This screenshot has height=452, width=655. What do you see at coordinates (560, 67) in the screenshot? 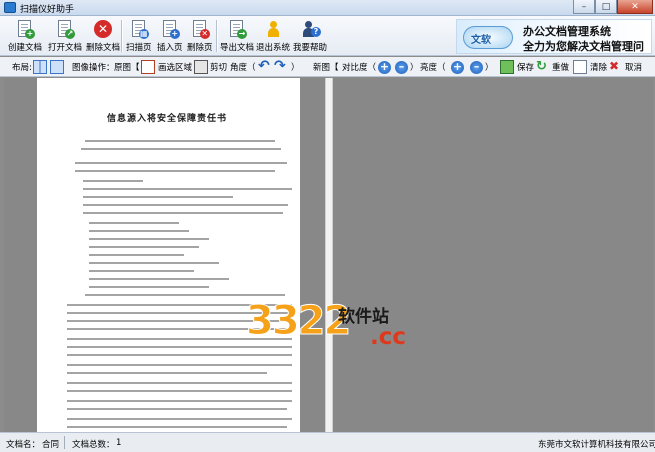
I see `redo-button: 重做` at bounding box center [560, 67].